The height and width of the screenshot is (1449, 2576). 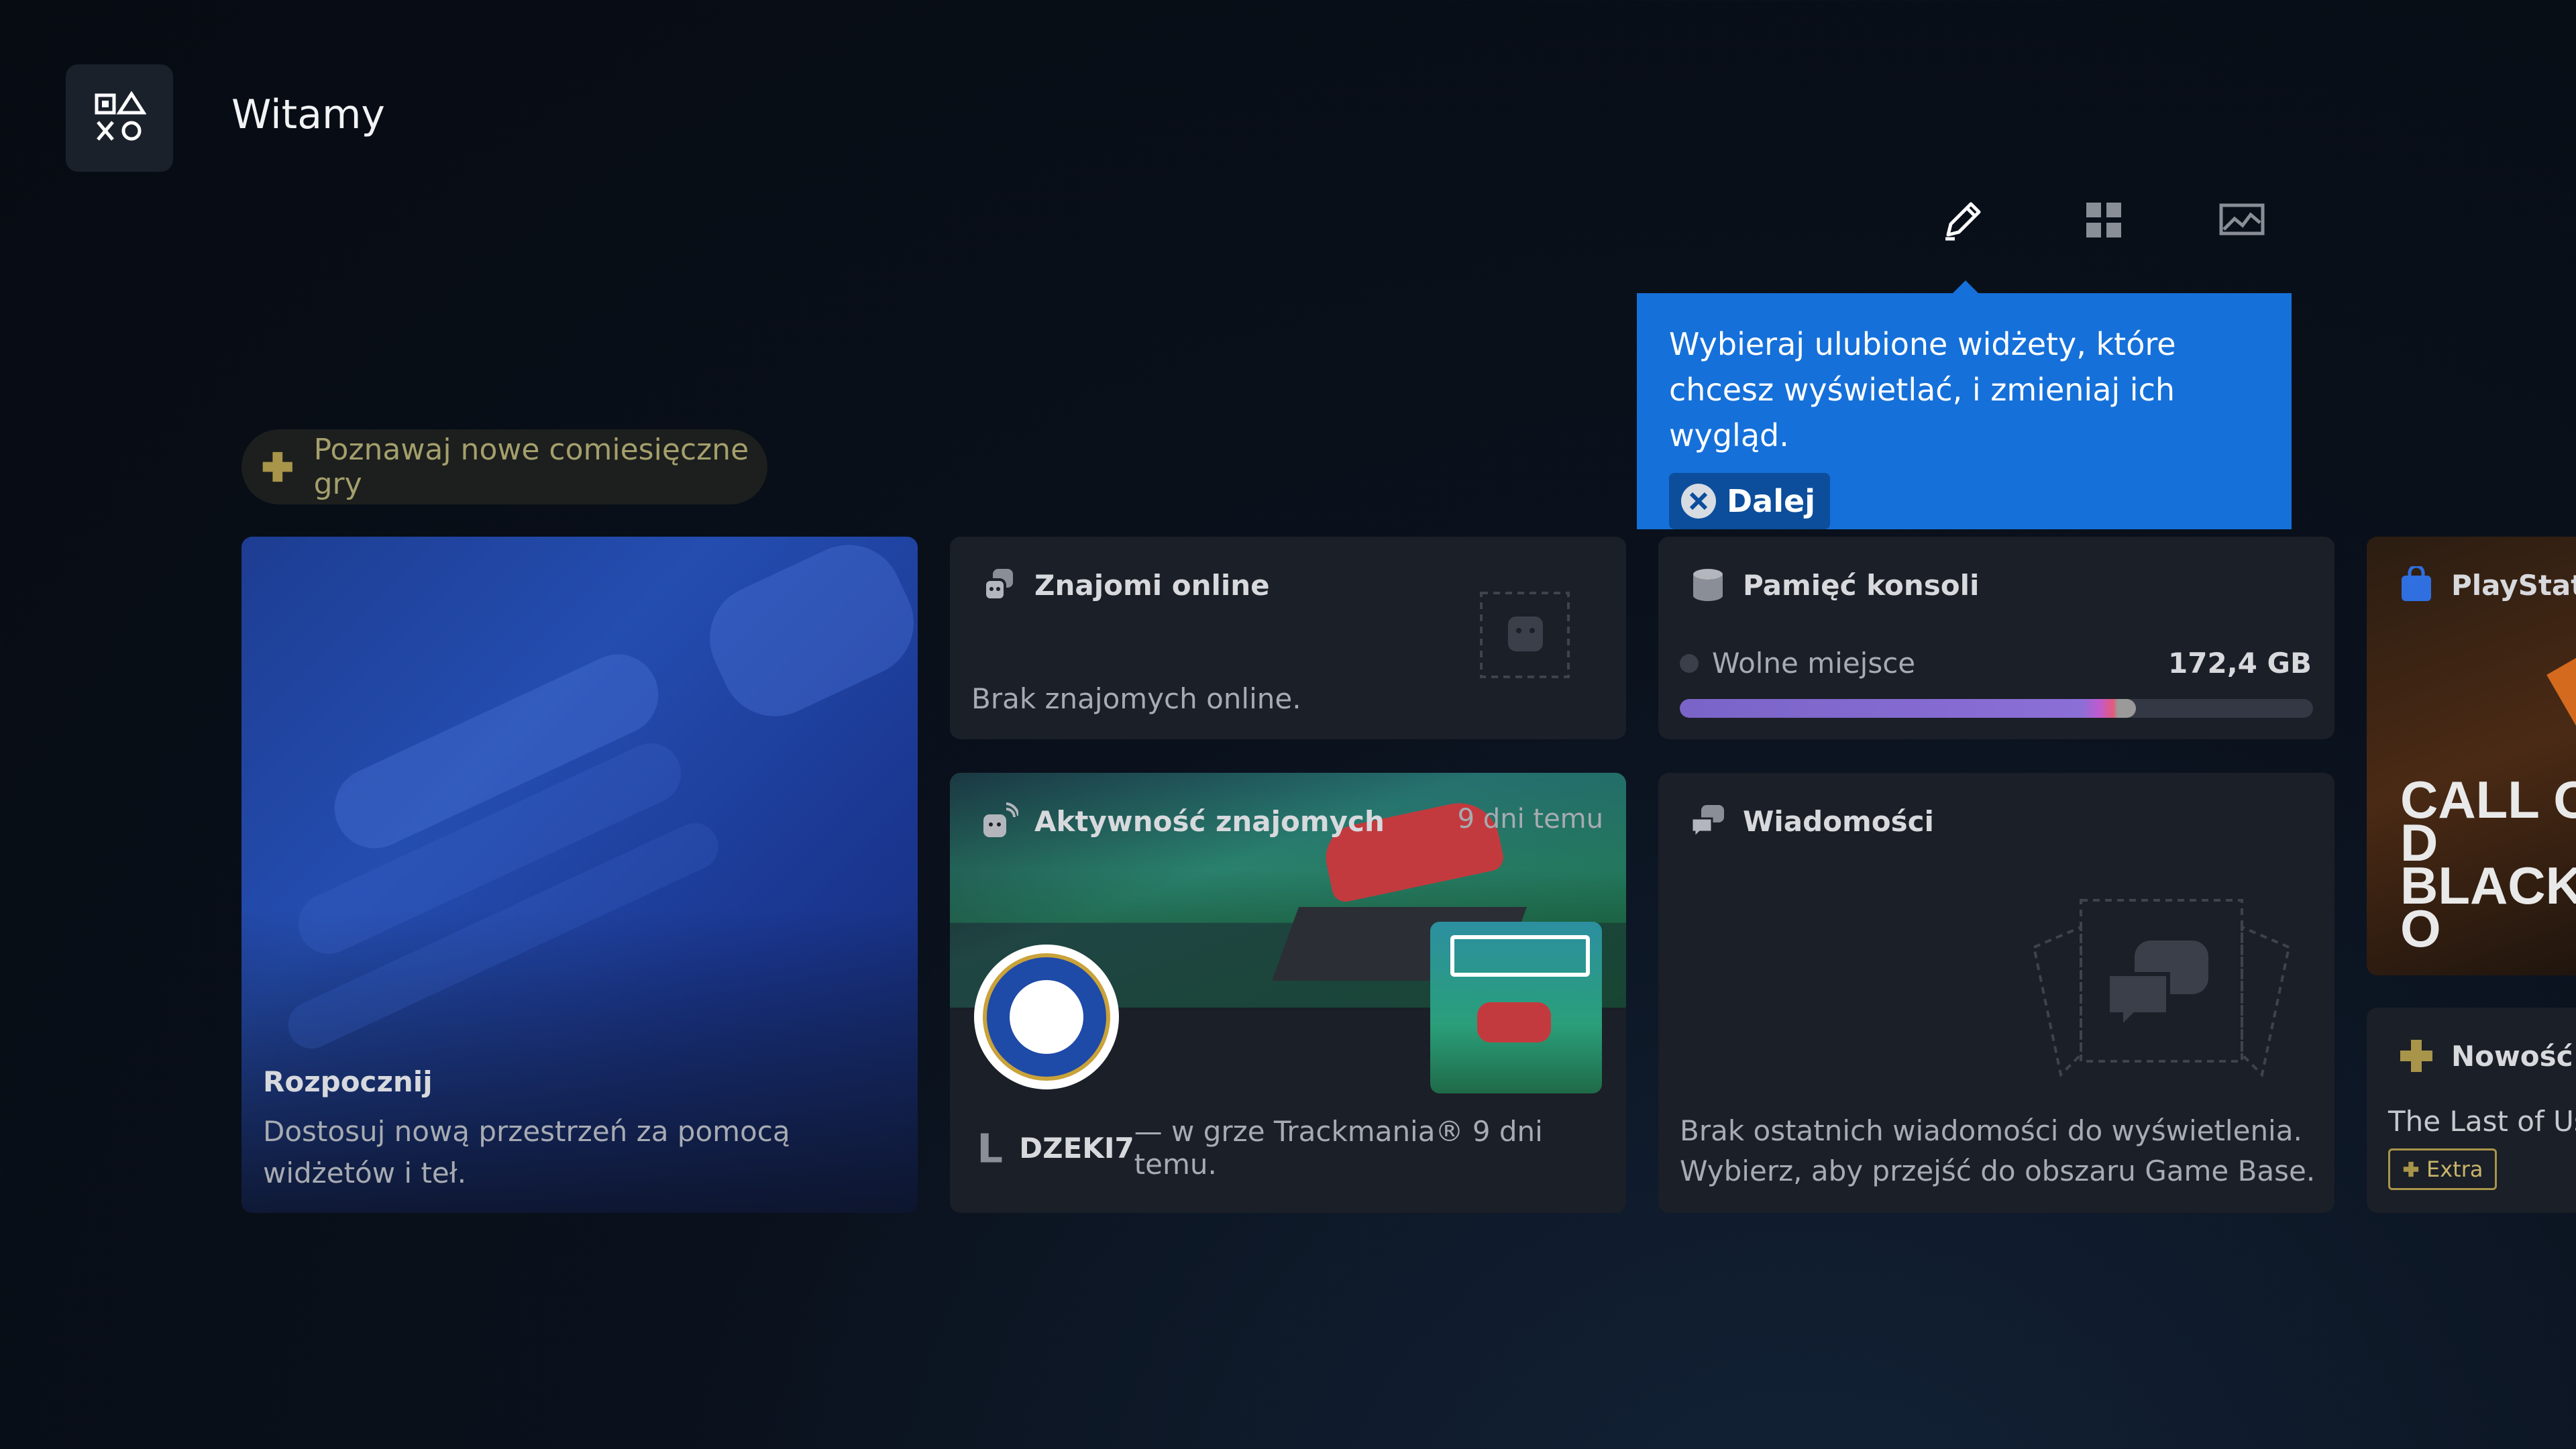 I want to click on playstation-store-card: CALL OF DBLACK O PlayStatio, so click(x=2471, y=756).